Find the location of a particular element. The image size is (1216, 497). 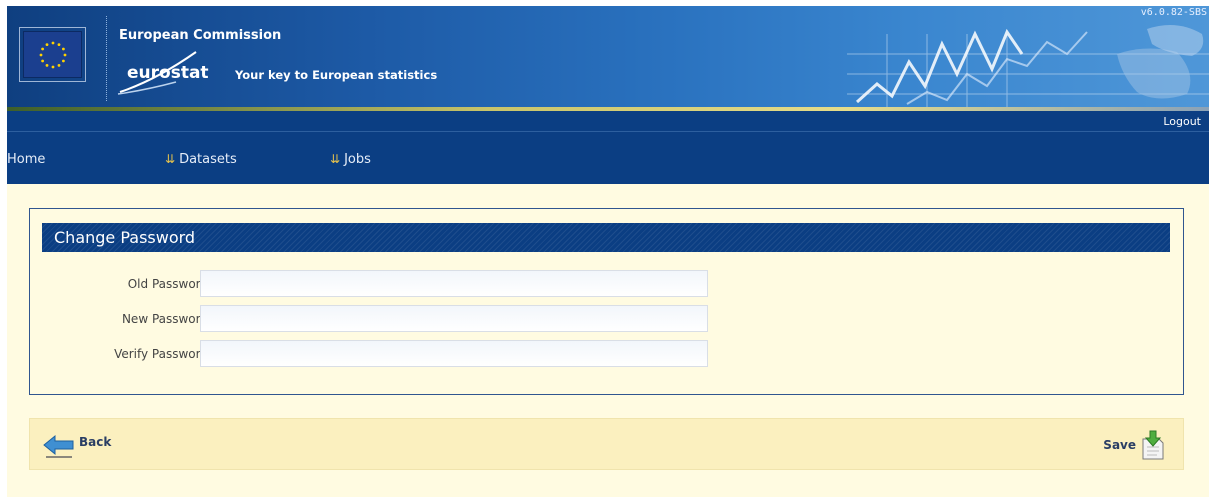

new-password-row: New Password is located at coordinates (380, 319).